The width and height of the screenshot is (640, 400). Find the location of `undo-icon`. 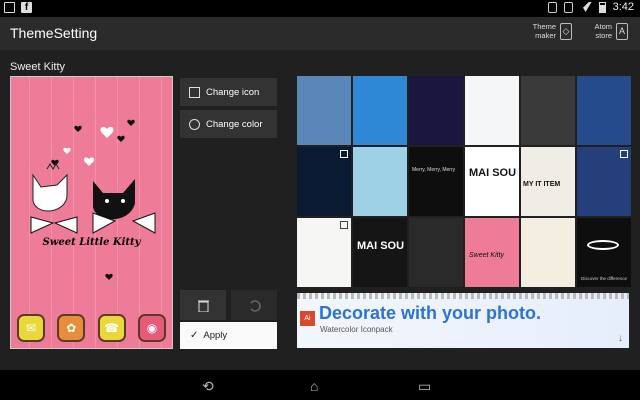

undo-icon is located at coordinates (255, 305).